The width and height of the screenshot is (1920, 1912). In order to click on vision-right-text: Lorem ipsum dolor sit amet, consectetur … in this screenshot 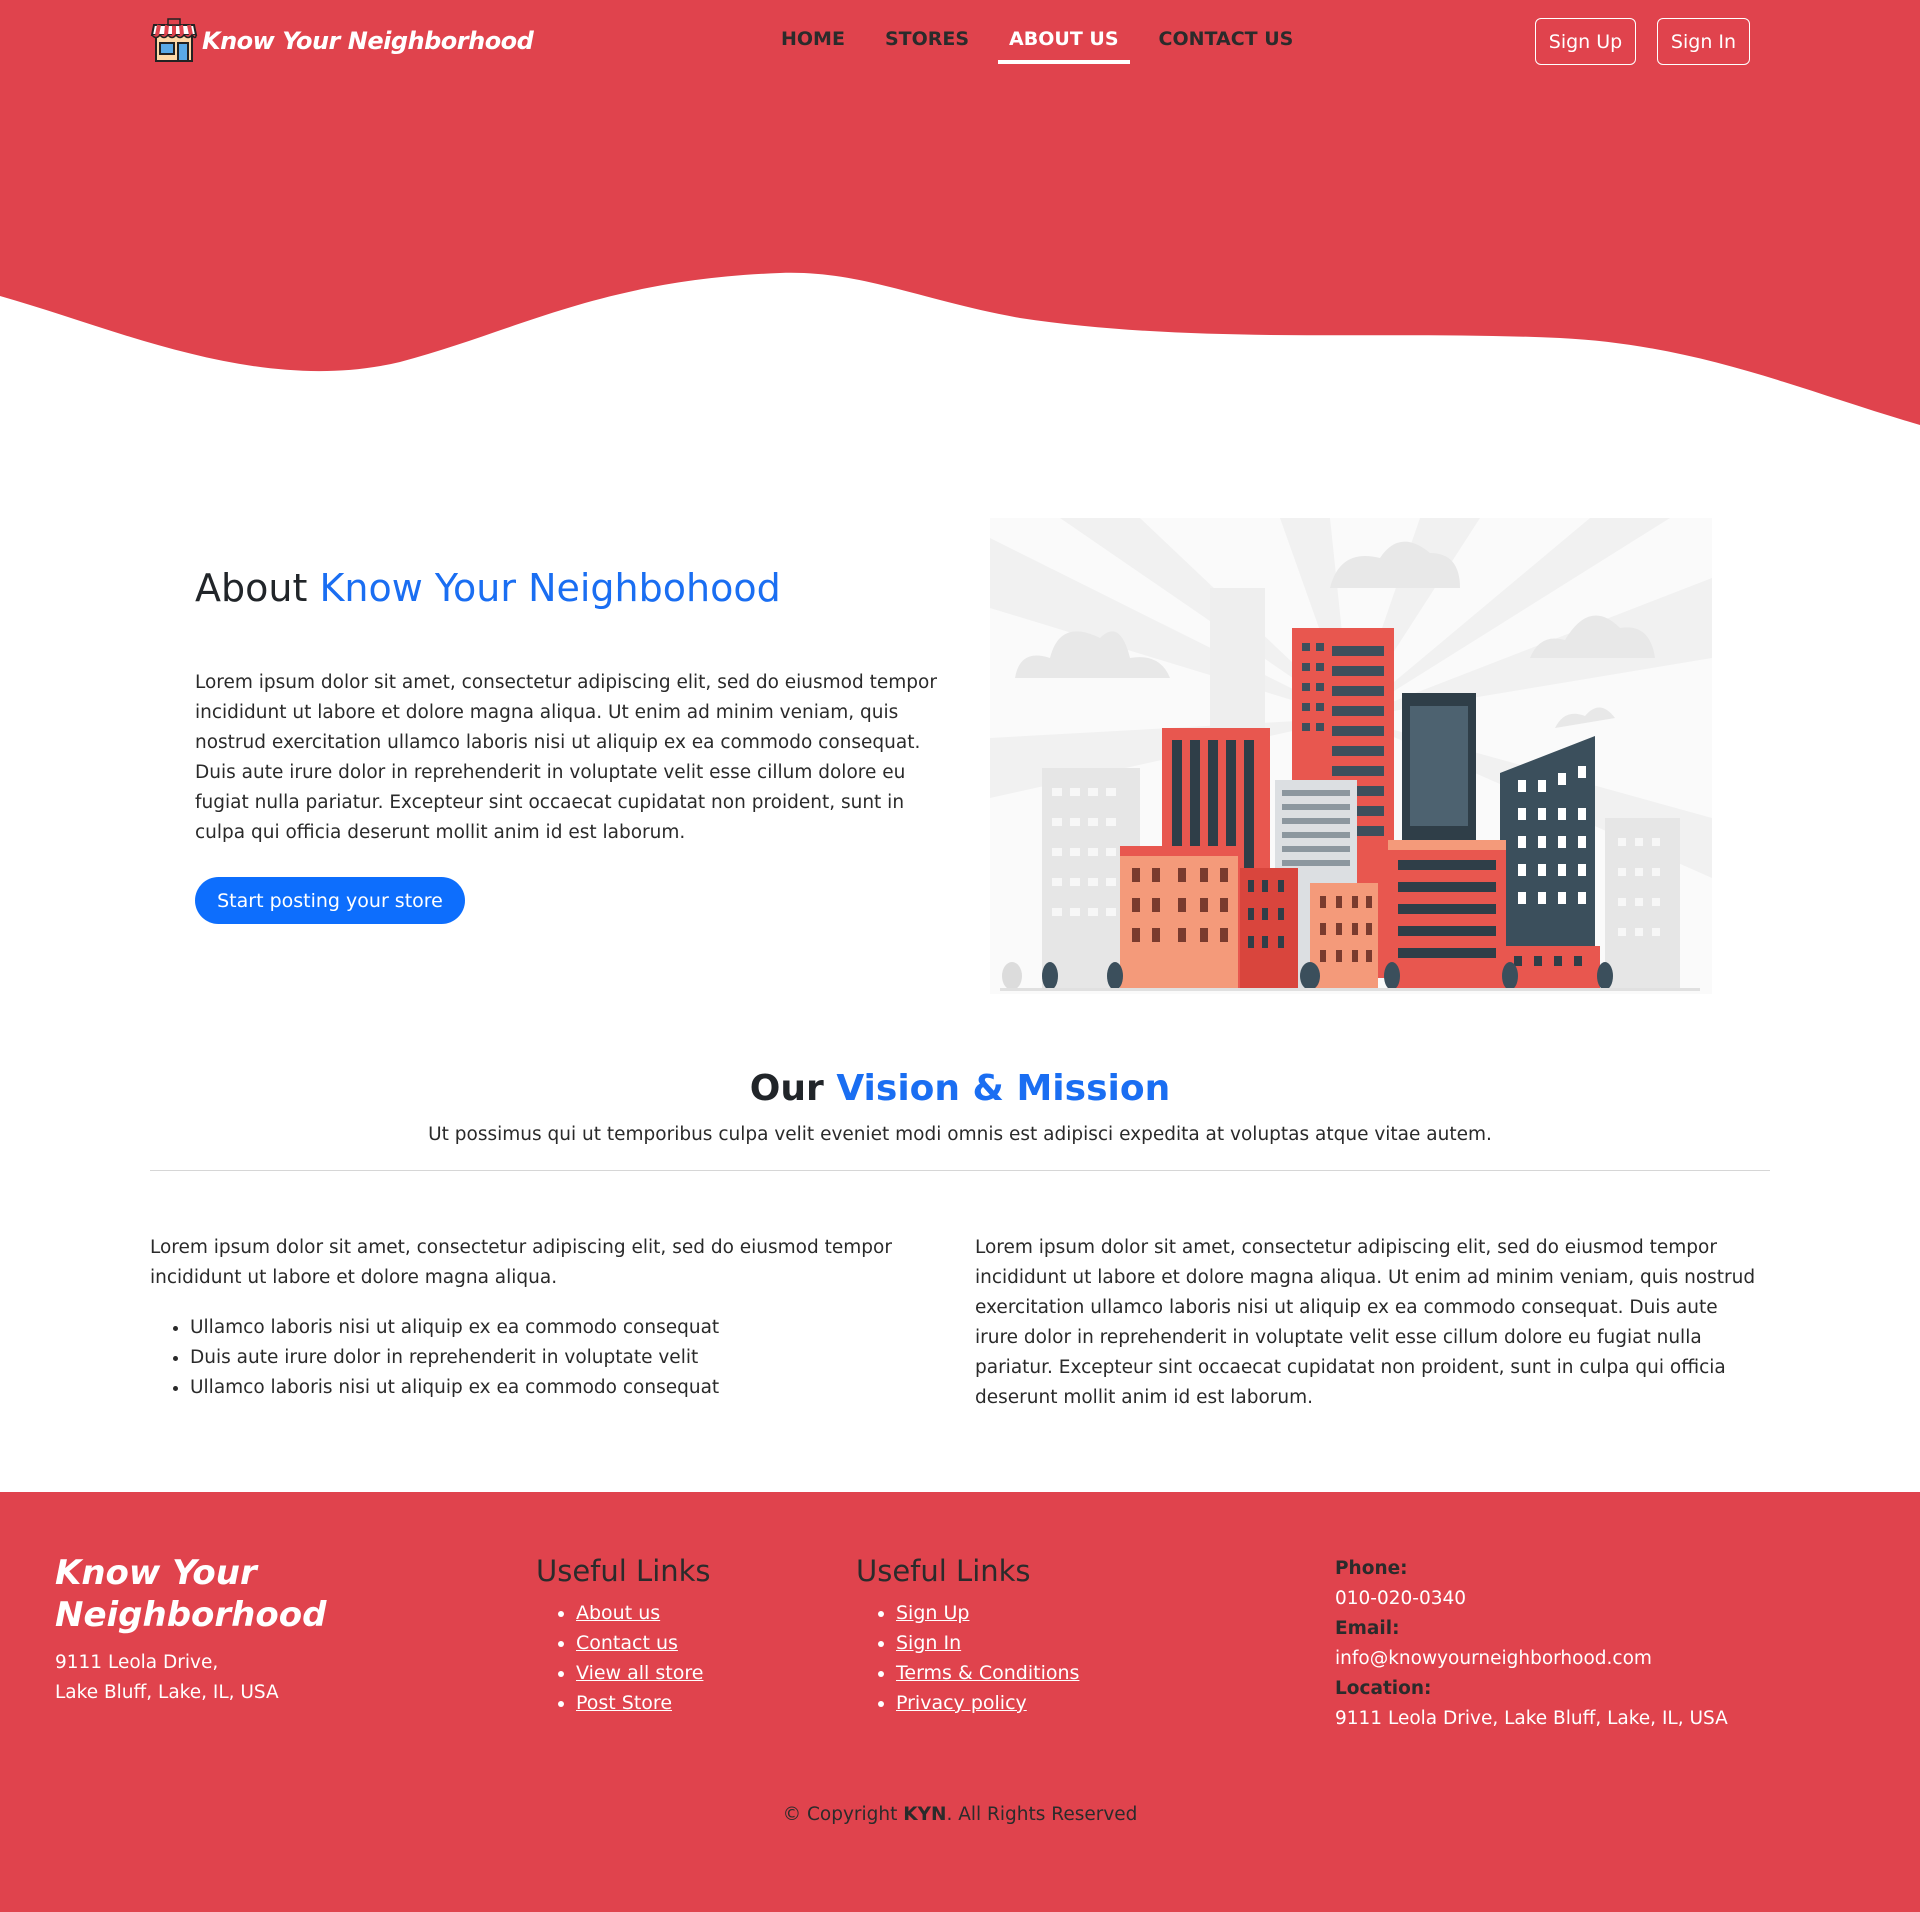, I will do `click(1365, 1322)`.